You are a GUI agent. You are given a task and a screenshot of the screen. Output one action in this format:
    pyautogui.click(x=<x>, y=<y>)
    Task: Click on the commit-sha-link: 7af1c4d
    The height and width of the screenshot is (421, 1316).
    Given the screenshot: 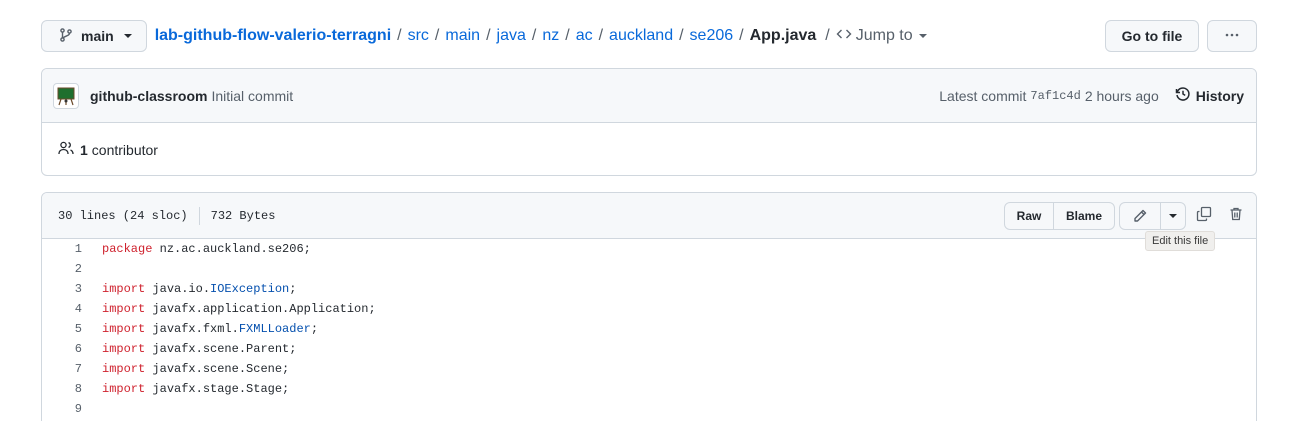 What is the action you would take?
    pyautogui.click(x=1055, y=96)
    